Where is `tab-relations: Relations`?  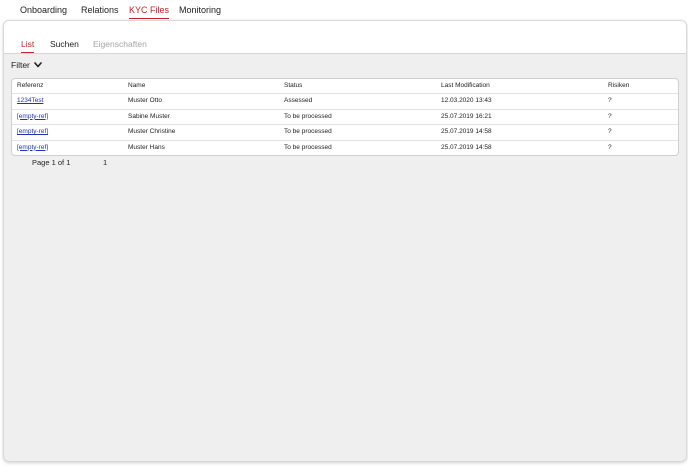 tab-relations: Relations is located at coordinates (100, 11).